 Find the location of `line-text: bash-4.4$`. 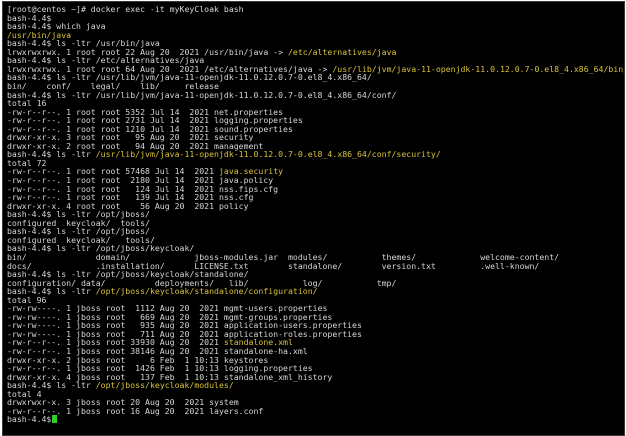

line-text: bash-4.4$ is located at coordinates (29, 419).